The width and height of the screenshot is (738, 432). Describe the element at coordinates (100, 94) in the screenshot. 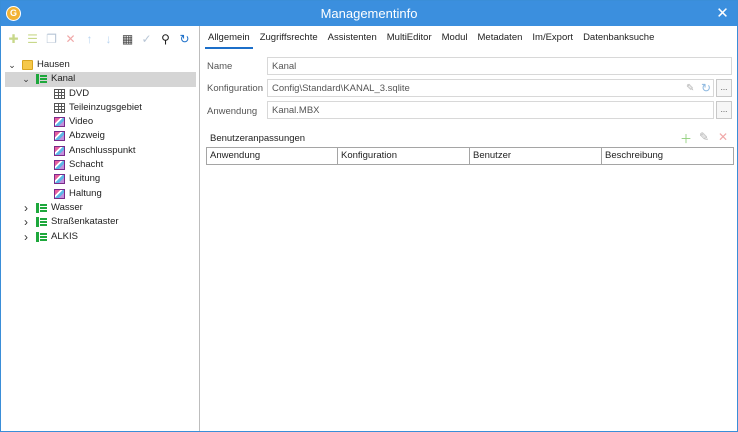

I see `tree-item-dvd: DVD` at that location.